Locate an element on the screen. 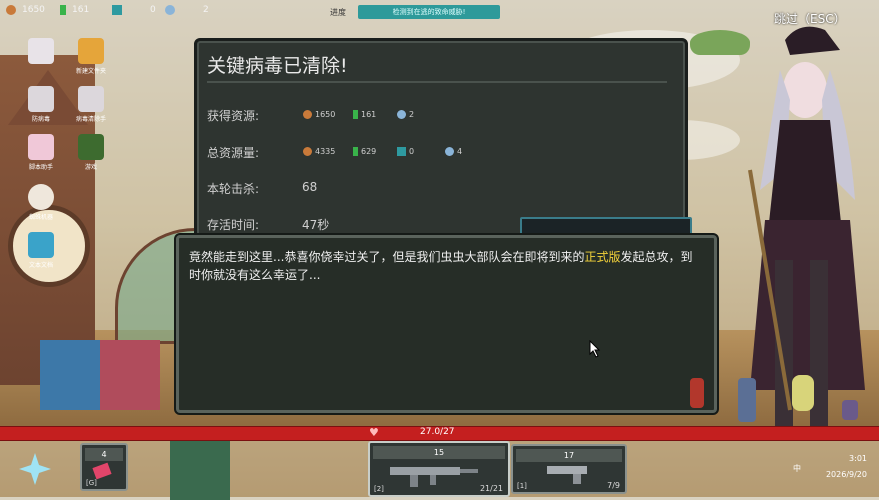 This screenshot has width=879, height=500. total-gear: 4335 is located at coordinates (319, 151).